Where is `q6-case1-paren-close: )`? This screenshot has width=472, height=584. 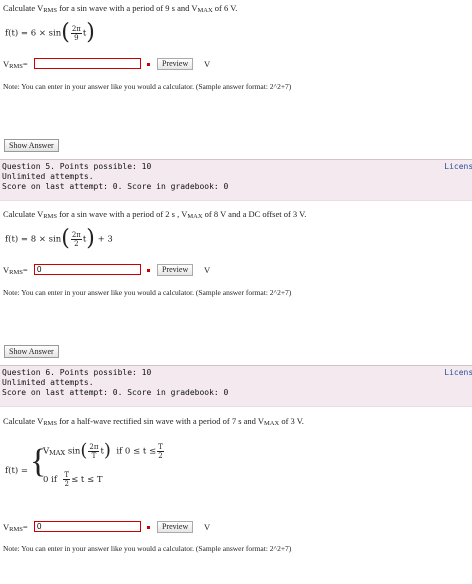 q6-case1-paren-close: ) is located at coordinates (107, 450).